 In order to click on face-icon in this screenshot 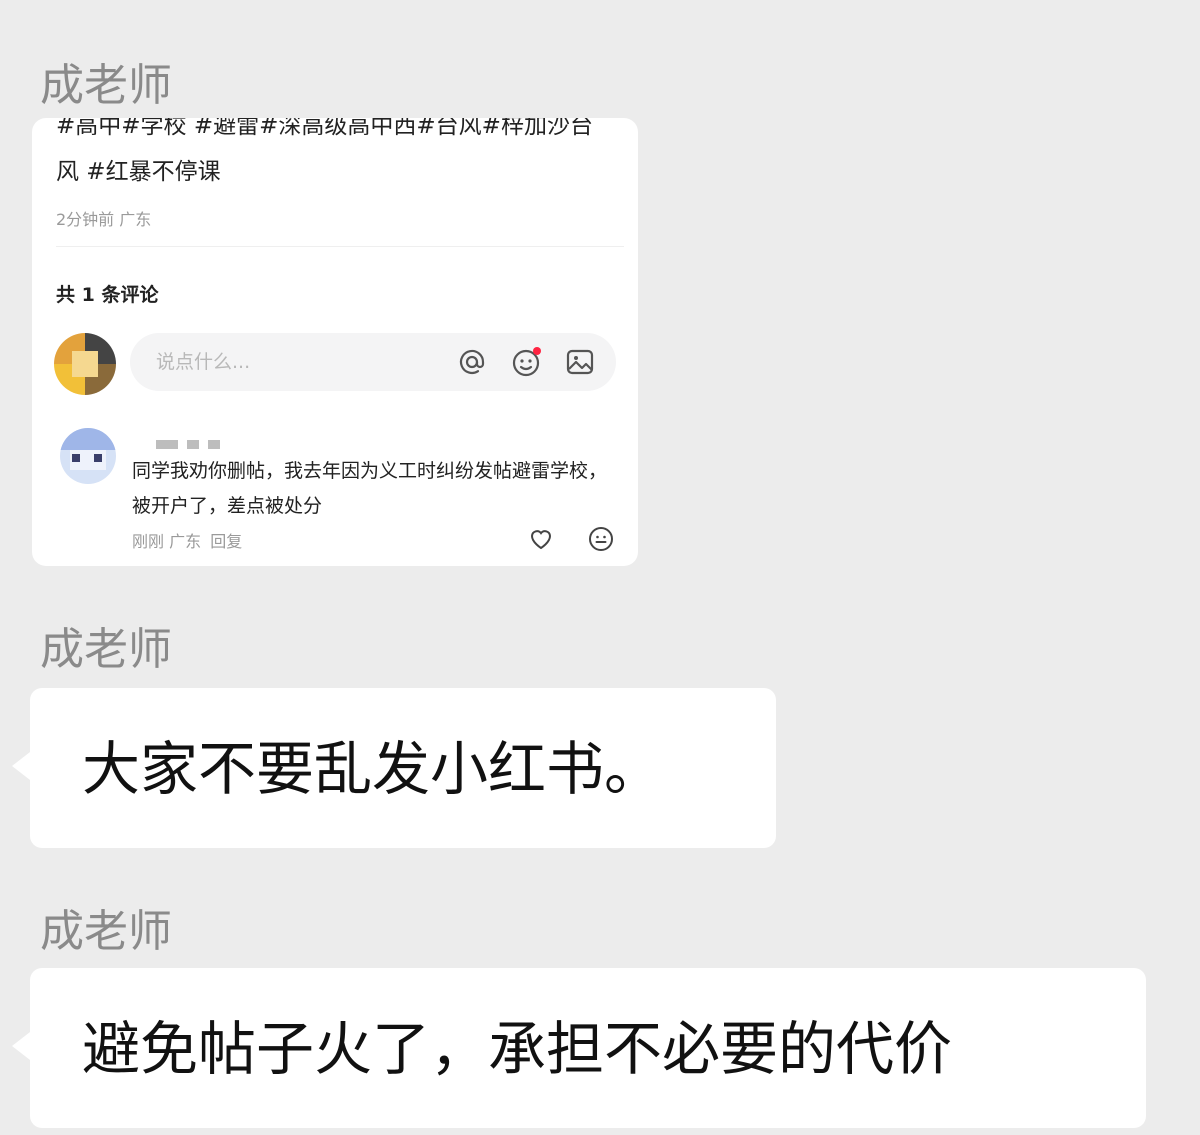, I will do `click(601, 539)`.